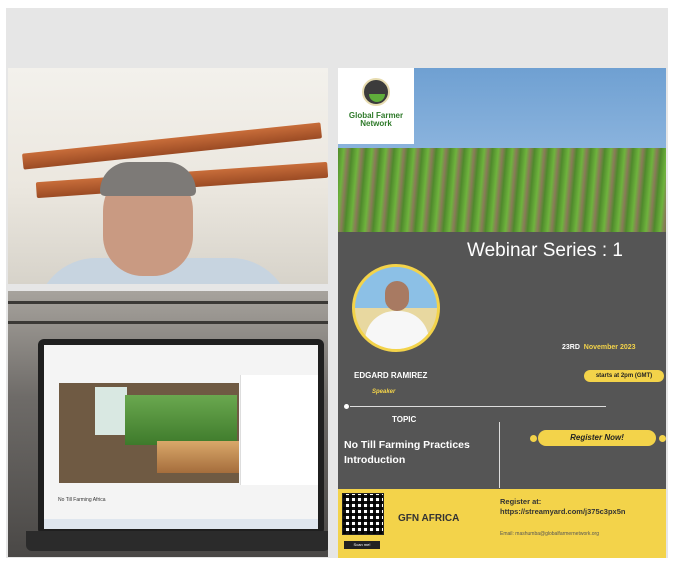  What do you see at coordinates (198, 457) in the screenshot?
I see `screen-tractor-image` at bounding box center [198, 457].